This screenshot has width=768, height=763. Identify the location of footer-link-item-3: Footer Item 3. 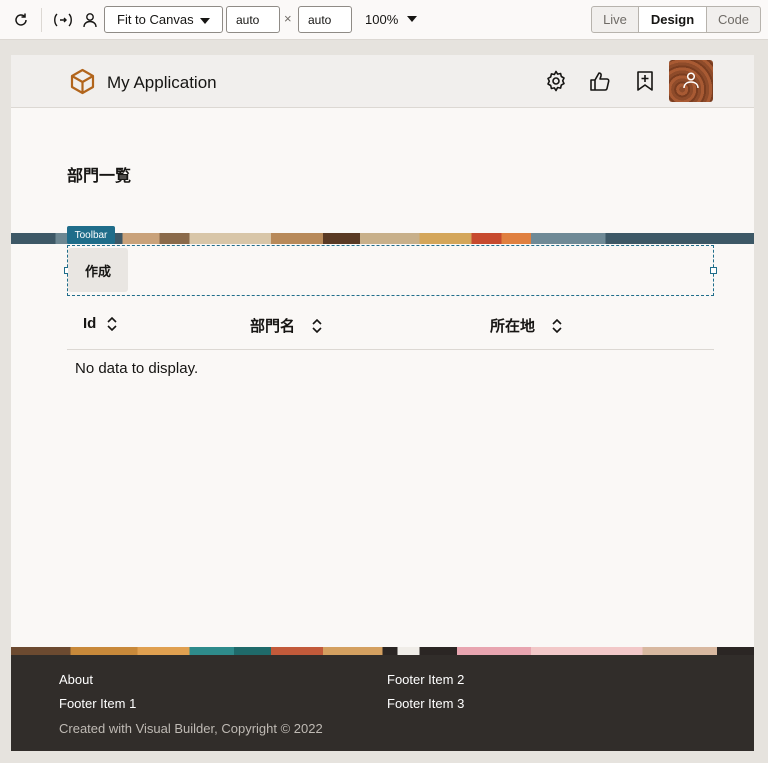
(425, 703).